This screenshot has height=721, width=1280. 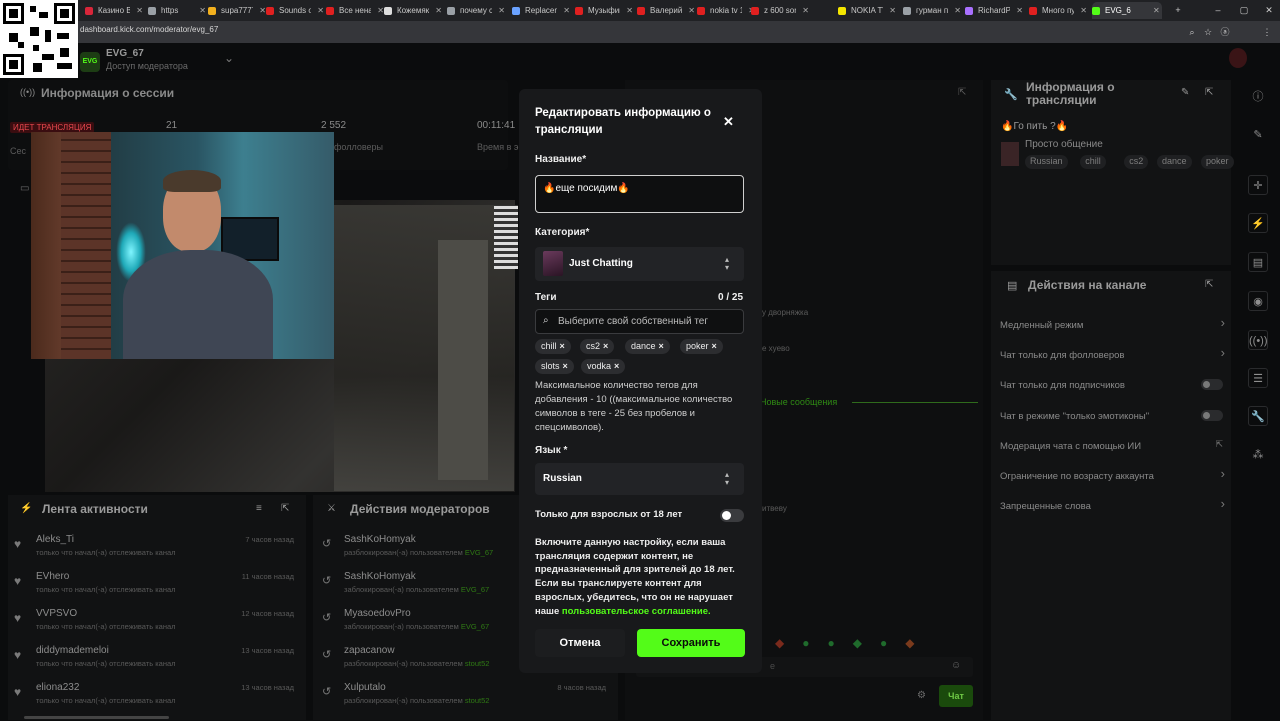 I want to click on stream-info-popout-icon: ⇱, so click(x=1209, y=92).